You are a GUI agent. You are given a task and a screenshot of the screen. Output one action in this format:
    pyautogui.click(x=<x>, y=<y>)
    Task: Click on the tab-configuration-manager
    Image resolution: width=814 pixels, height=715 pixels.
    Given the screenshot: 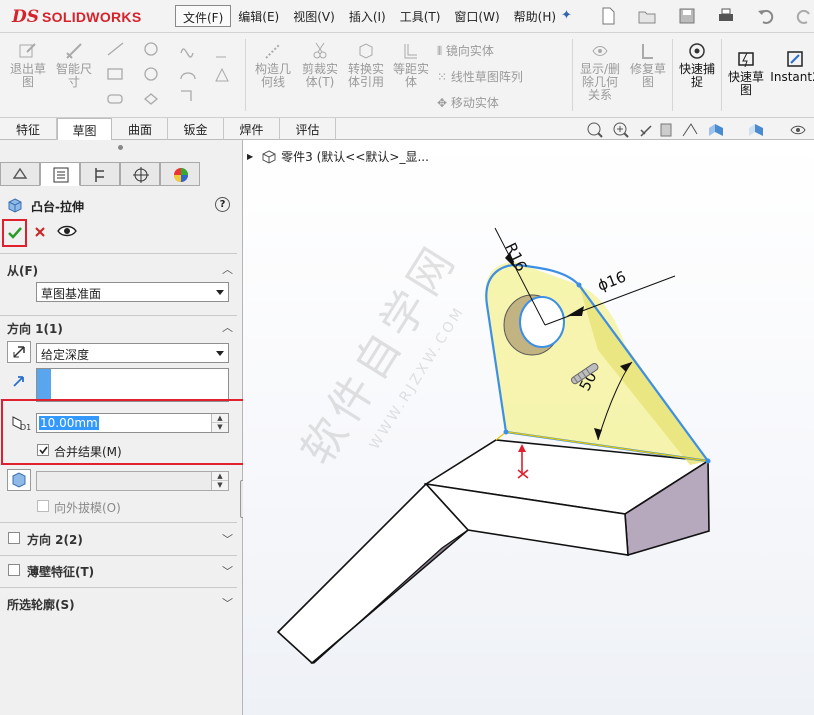 What is the action you would take?
    pyautogui.click(x=100, y=174)
    